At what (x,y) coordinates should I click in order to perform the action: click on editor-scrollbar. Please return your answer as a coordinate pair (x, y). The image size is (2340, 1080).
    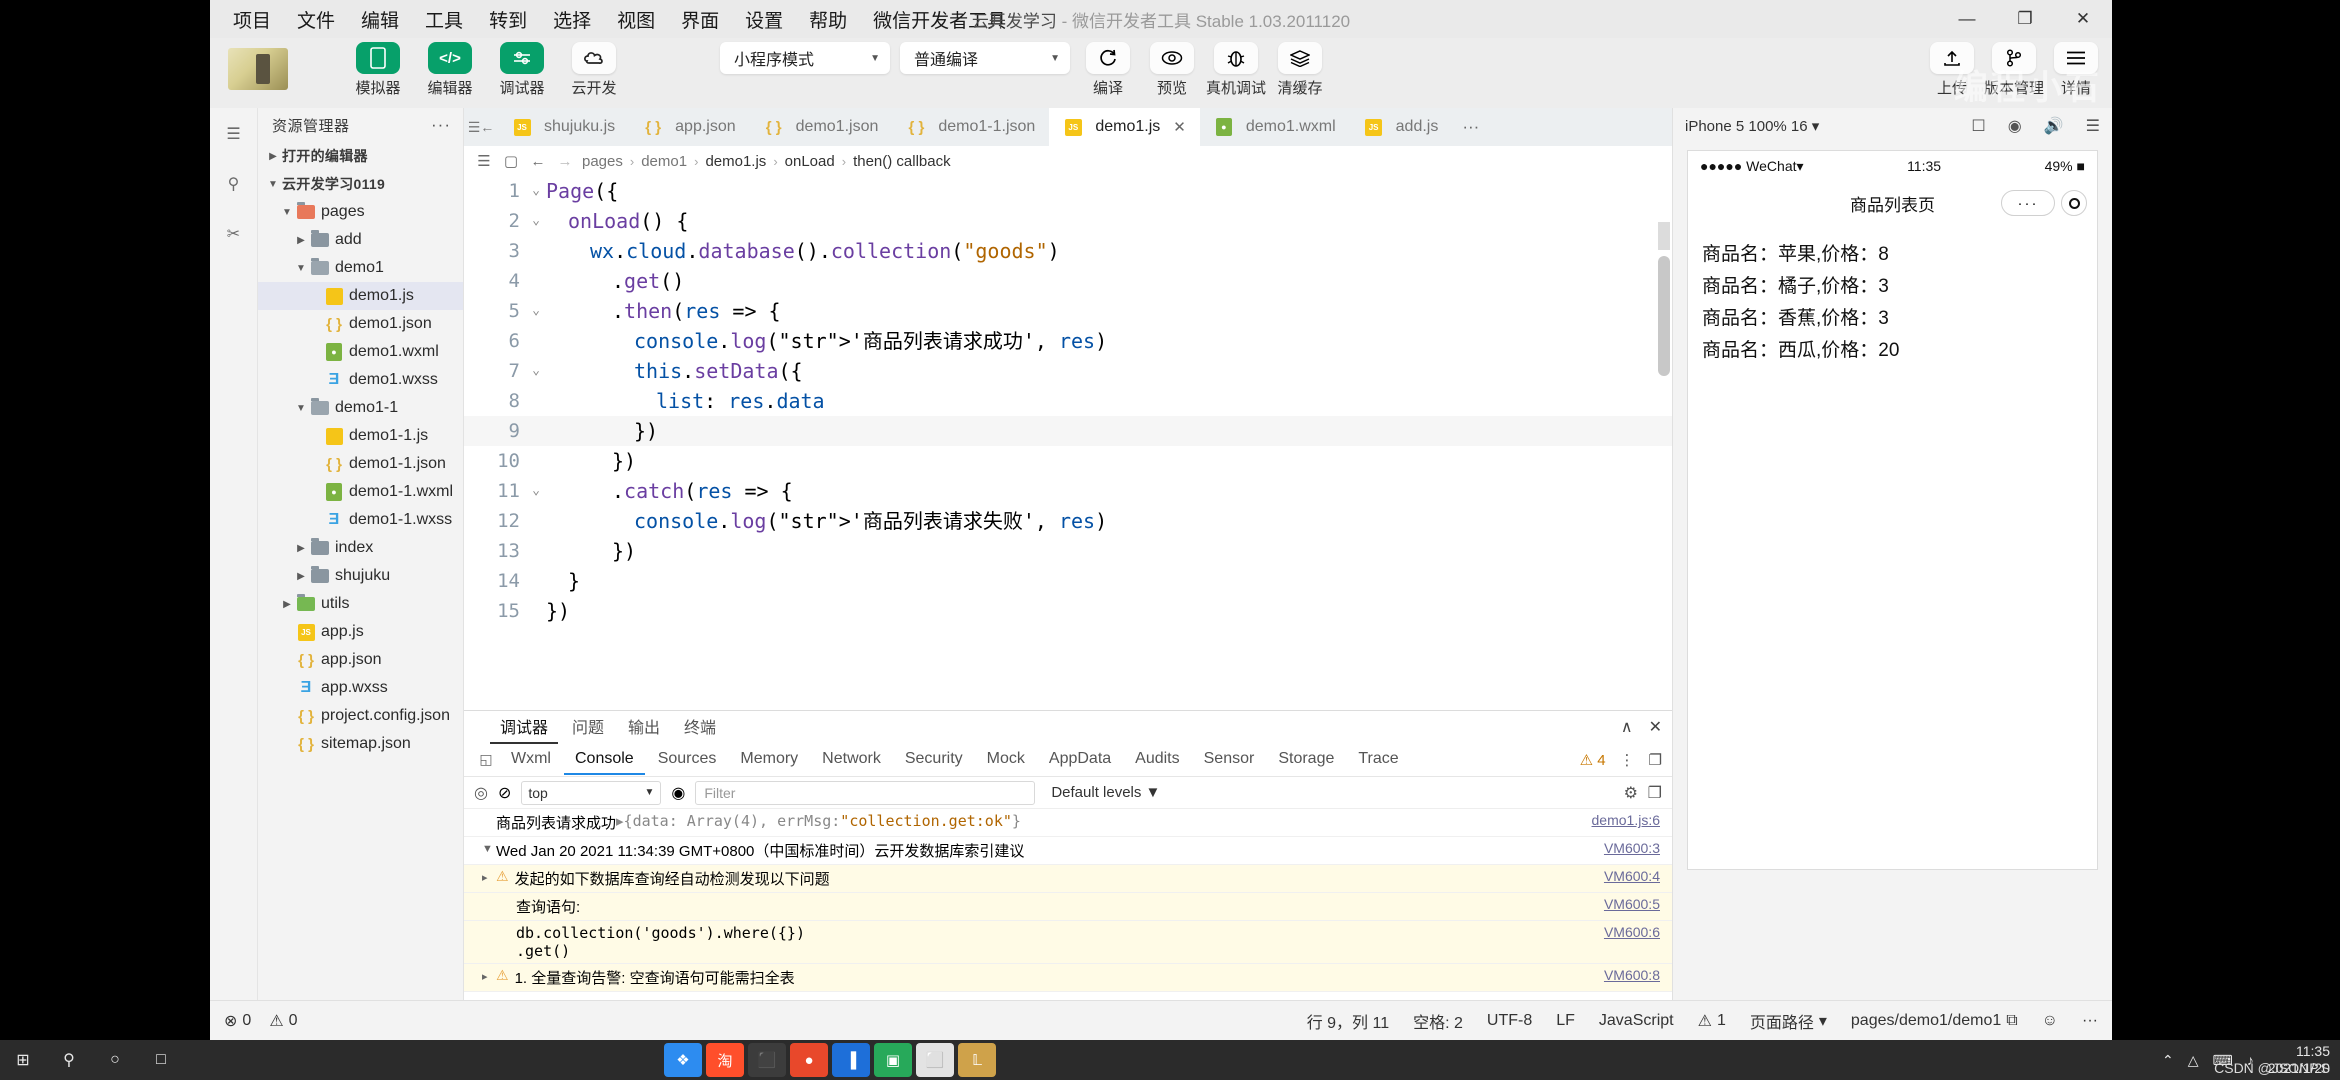
    Looking at the image, I should click on (1664, 316).